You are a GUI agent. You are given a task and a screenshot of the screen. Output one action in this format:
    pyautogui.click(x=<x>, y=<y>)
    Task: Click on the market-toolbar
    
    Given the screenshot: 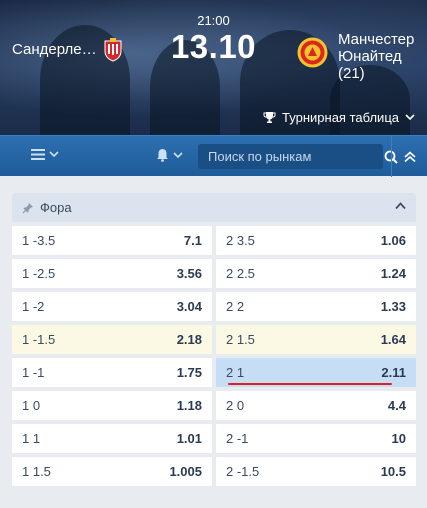 What is the action you would take?
    pyautogui.click(x=213, y=156)
    